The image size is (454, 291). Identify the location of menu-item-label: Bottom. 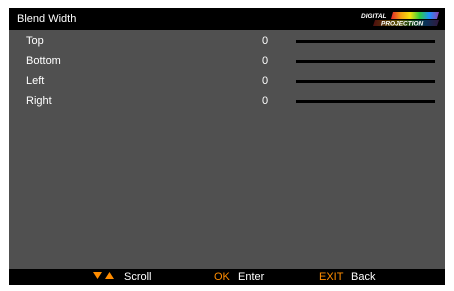
(43, 61).